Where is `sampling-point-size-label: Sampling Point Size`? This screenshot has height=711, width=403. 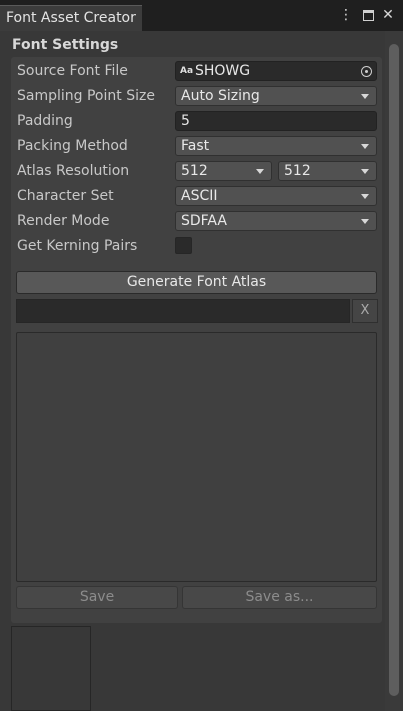
sampling-point-size-label: Sampling Point Size is located at coordinates (86, 96).